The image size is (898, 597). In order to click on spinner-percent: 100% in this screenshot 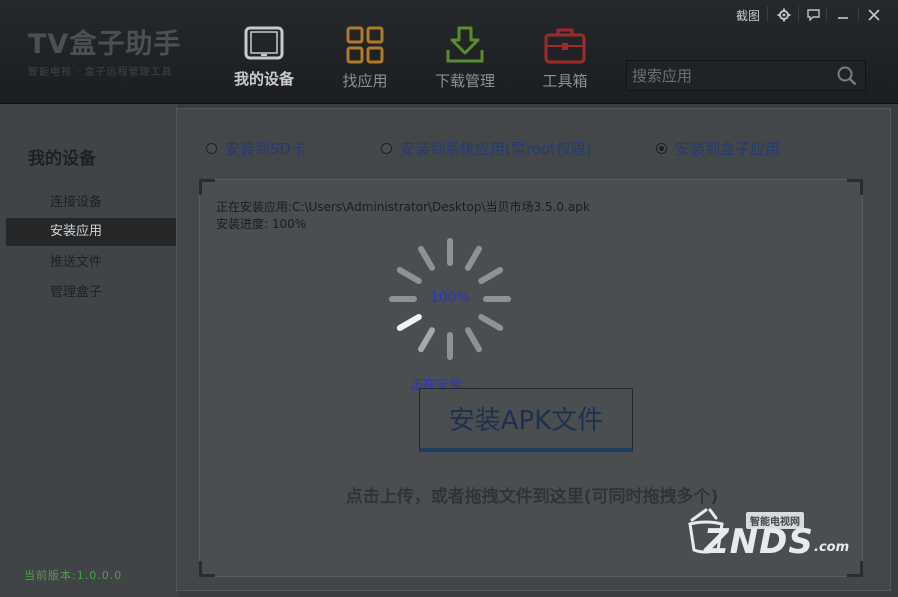, I will do `click(450, 298)`.